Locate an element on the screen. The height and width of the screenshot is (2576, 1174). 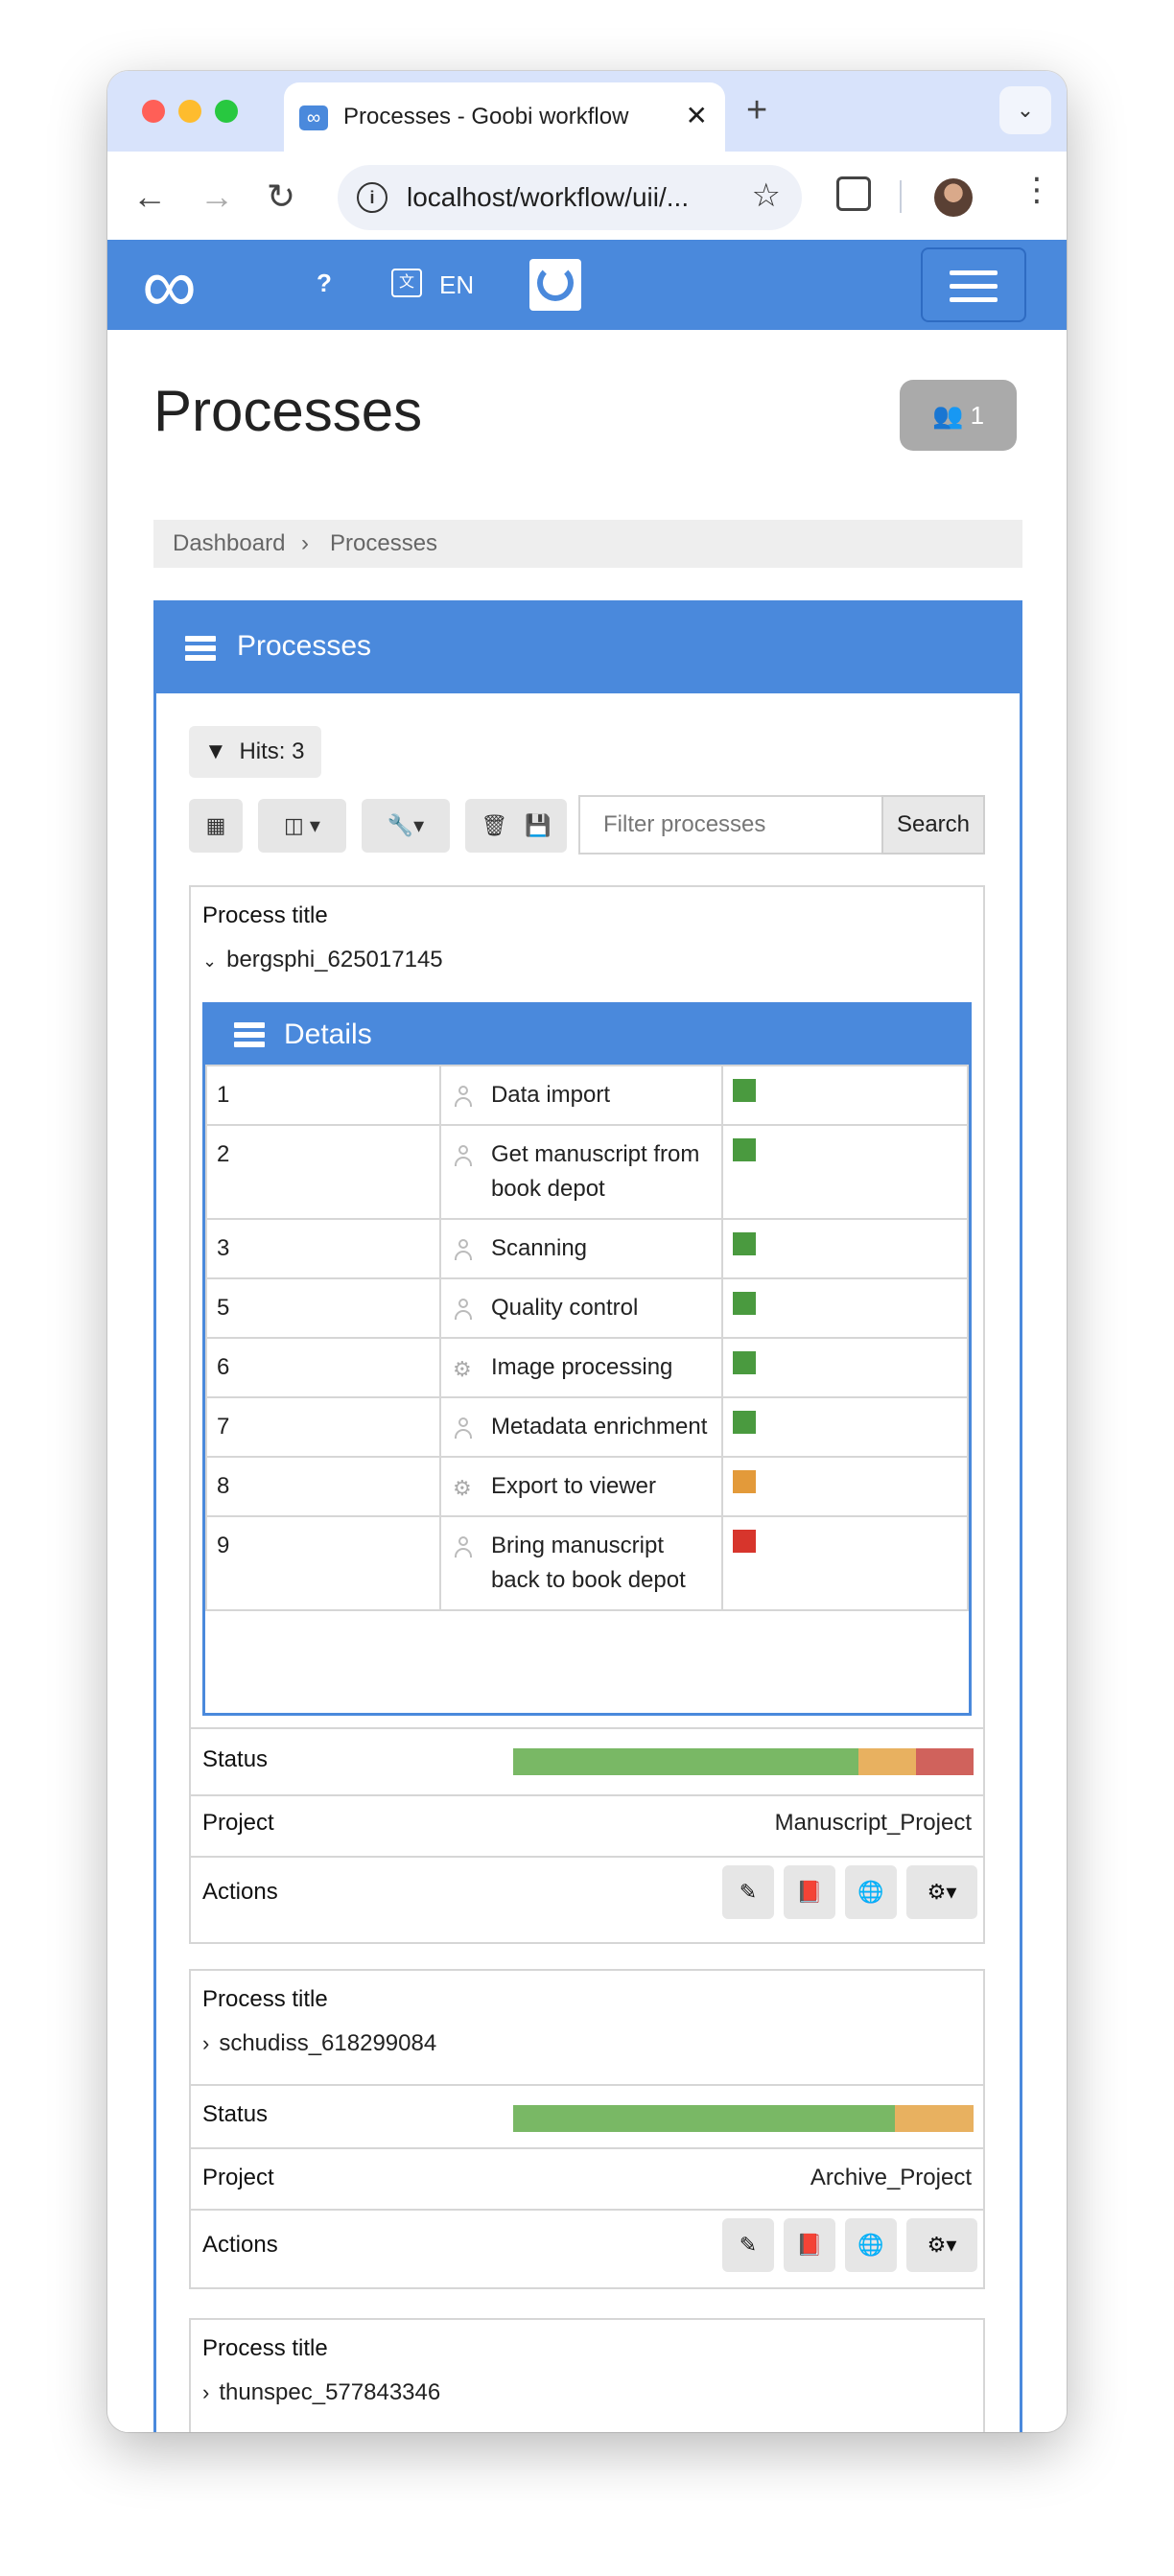
tools-dropdown-button: 🔧▾ is located at coordinates (406, 826).